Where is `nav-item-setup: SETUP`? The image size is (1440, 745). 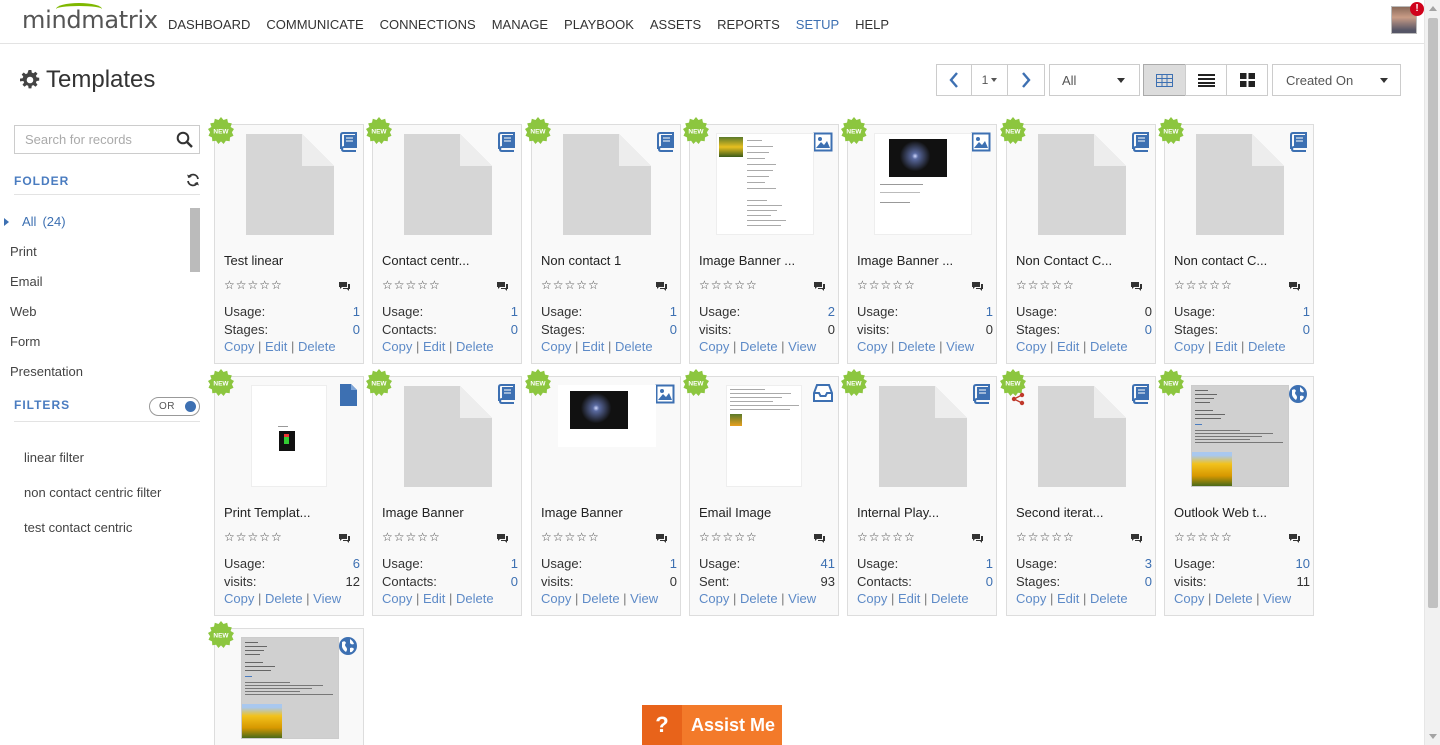
nav-item-setup: SETUP is located at coordinates (817, 24).